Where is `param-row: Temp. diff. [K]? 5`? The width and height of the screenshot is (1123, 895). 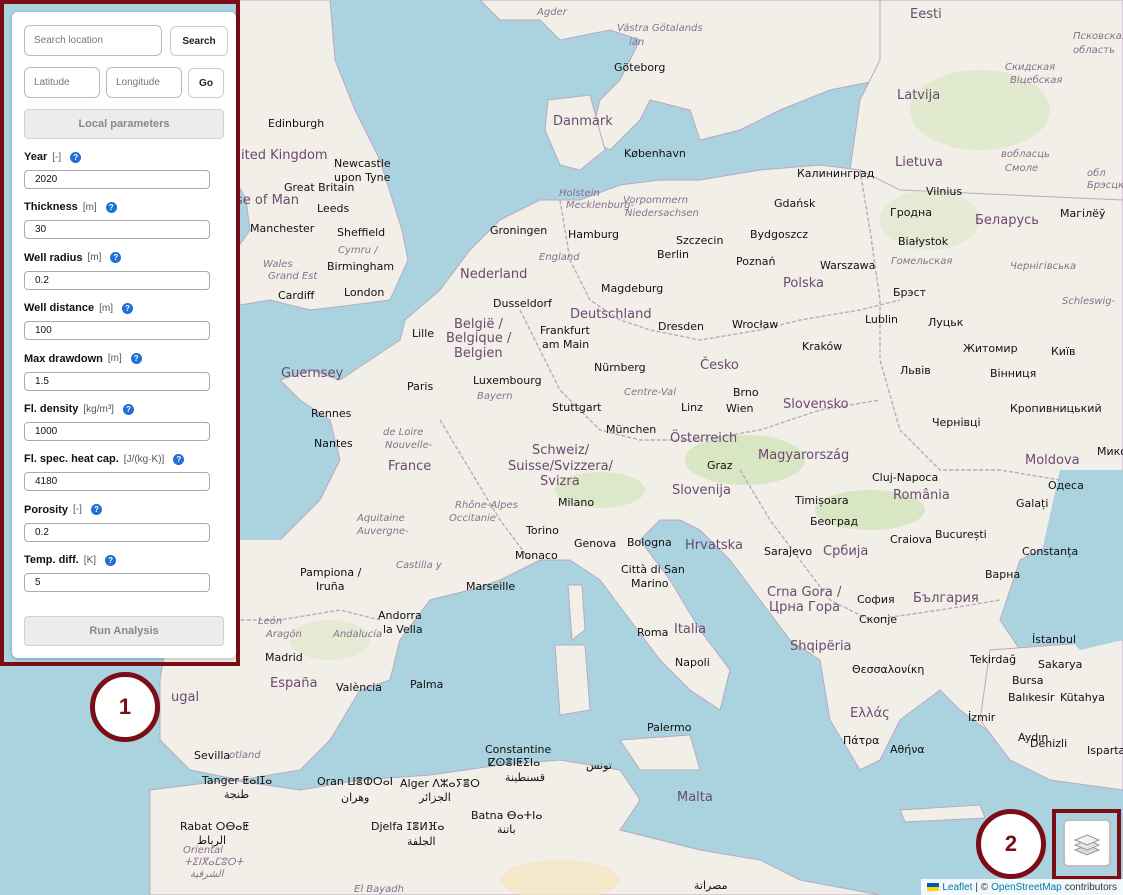
param-row: Temp. diff. [K]? 5 is located at coordinates (124, 575).